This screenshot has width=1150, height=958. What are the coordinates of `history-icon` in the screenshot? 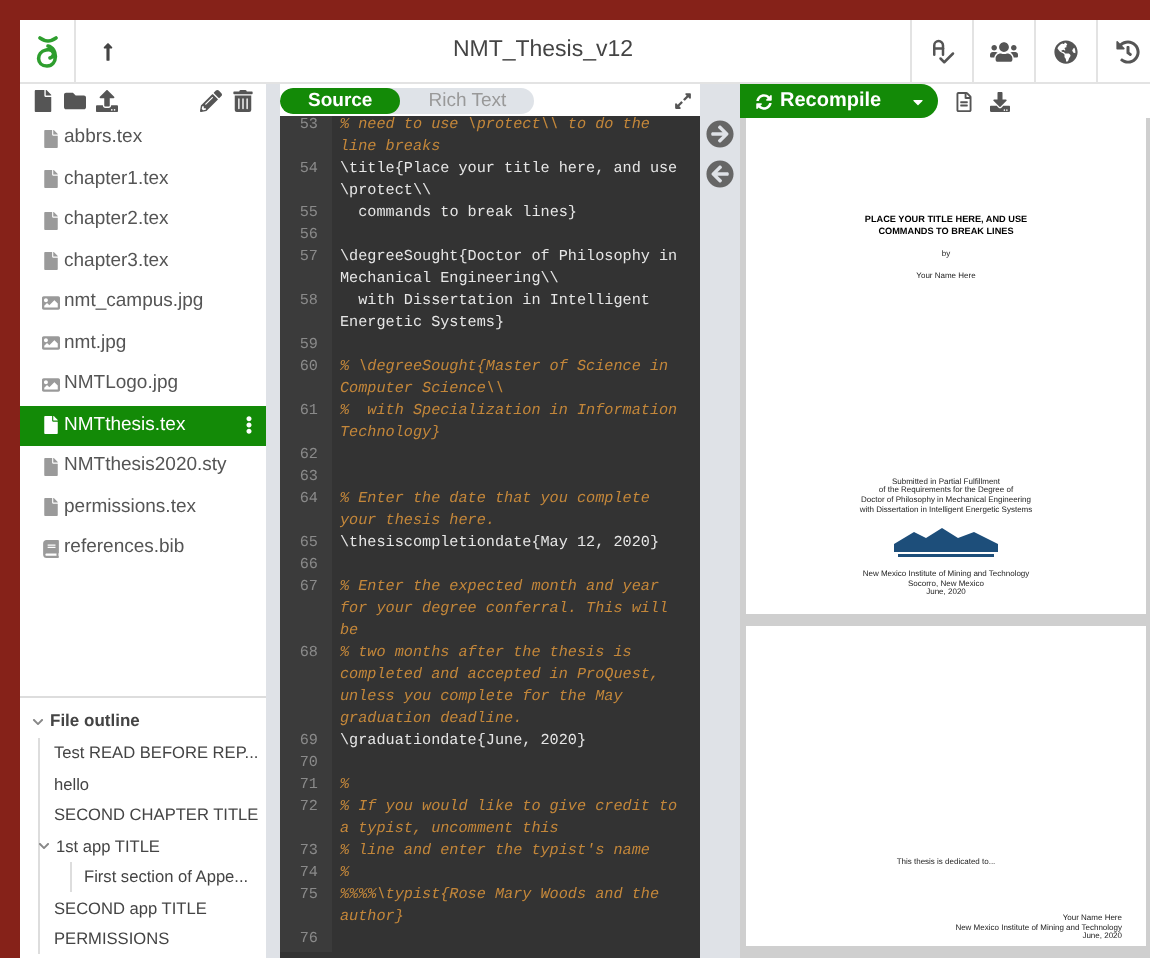 It's located at (1128, 51).